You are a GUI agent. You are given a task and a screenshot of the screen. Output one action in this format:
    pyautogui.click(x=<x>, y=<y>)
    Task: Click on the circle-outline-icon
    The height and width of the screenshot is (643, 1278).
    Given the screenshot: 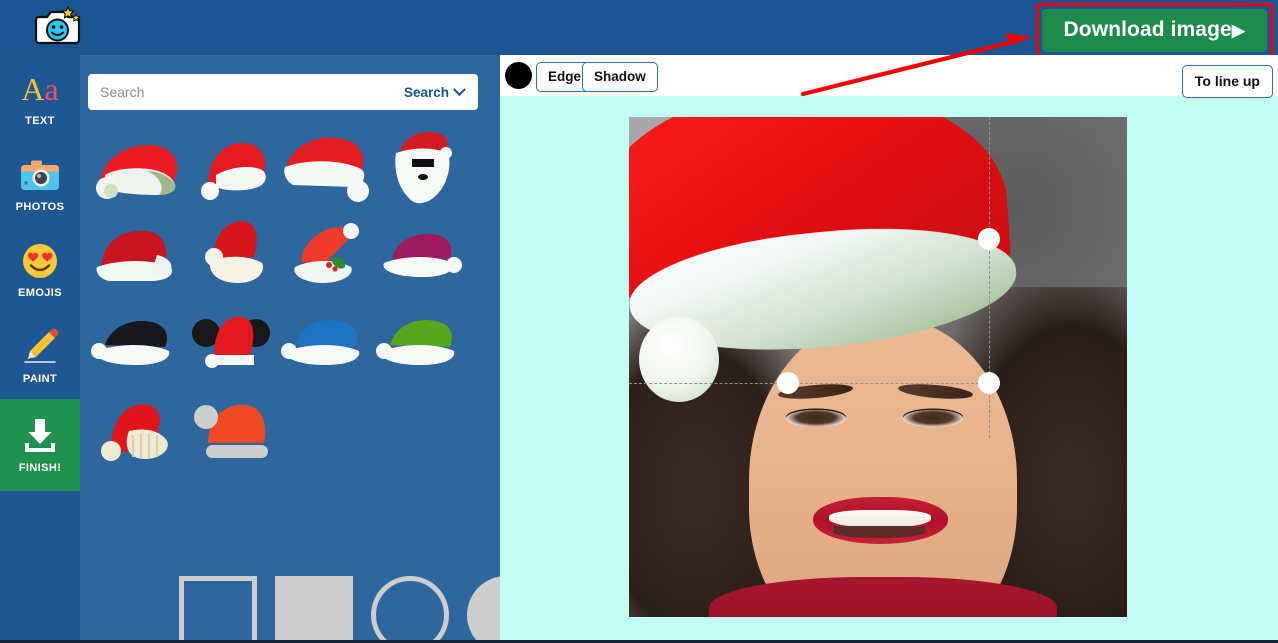 What is the action you would take?
    pyautogui.click(x=410, y=609)
    